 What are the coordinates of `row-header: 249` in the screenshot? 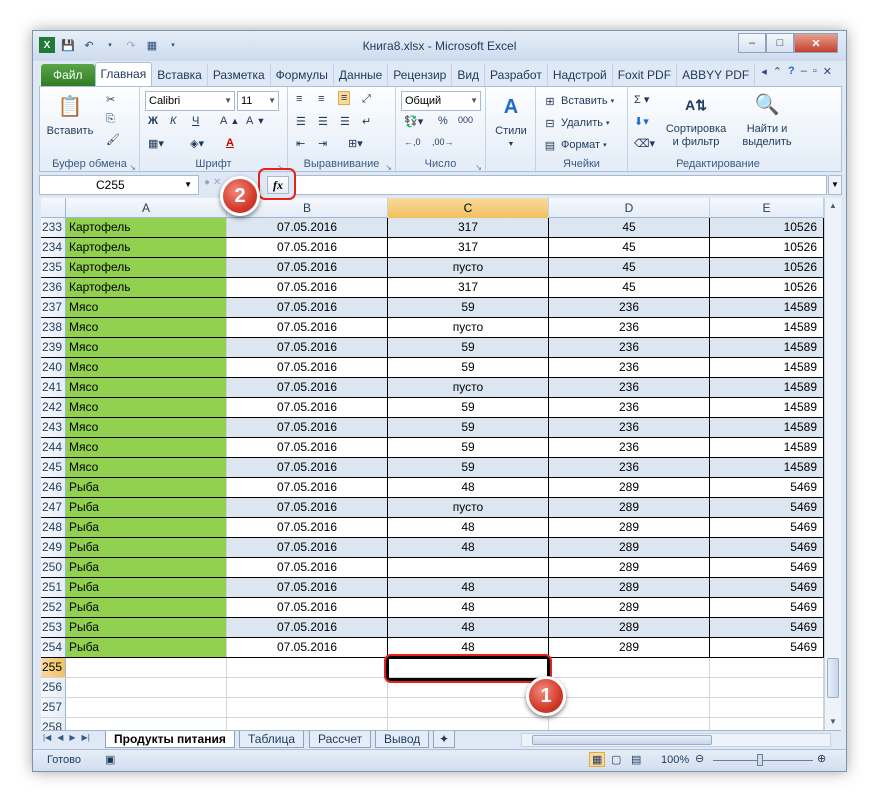 It's located at (53, 547).